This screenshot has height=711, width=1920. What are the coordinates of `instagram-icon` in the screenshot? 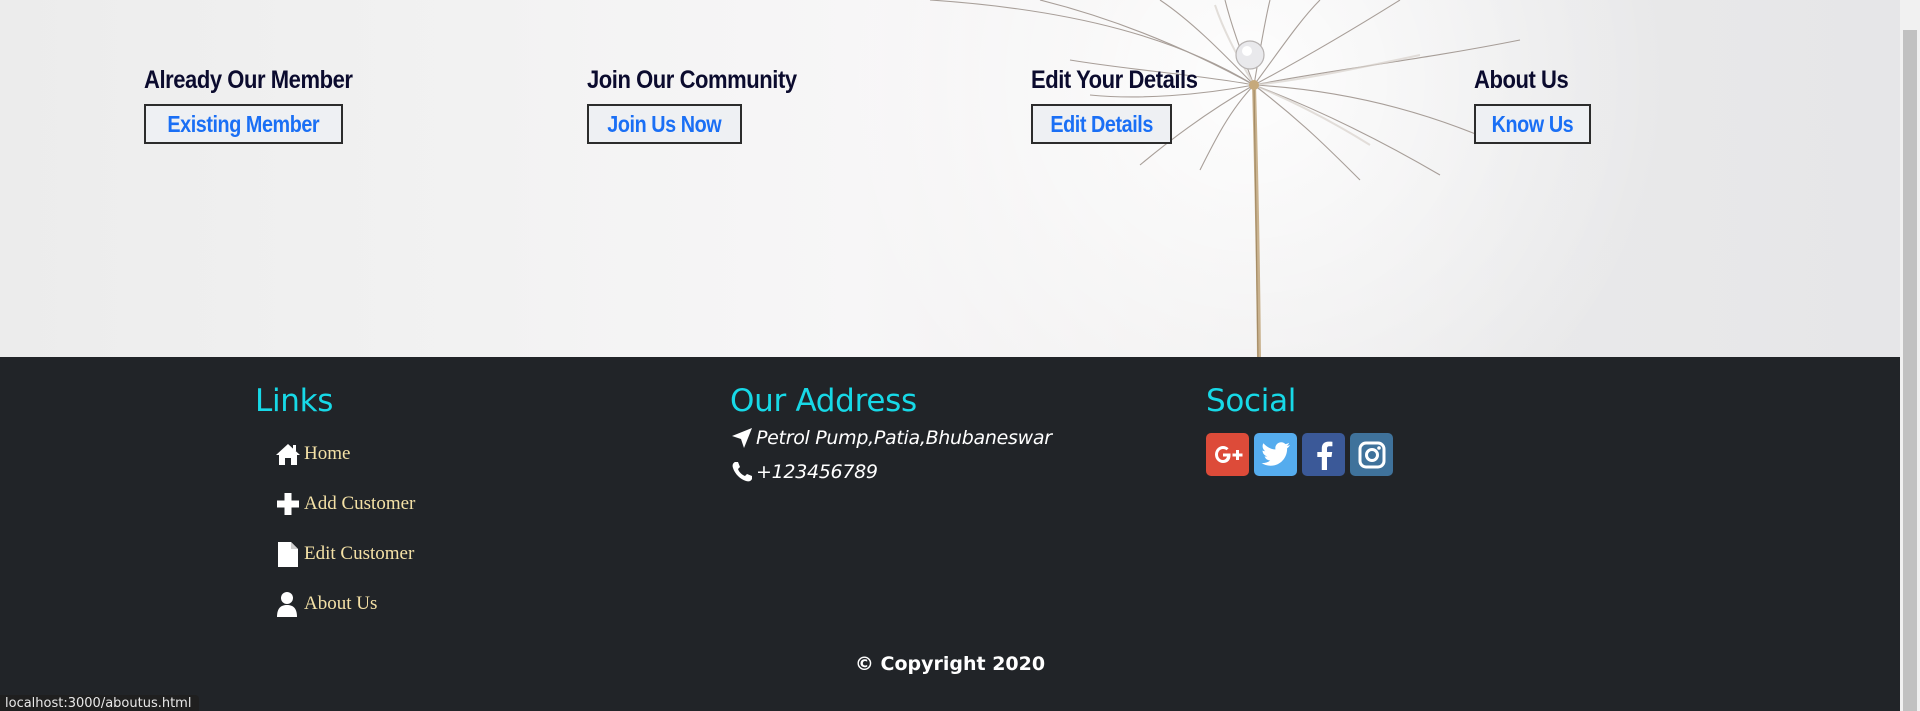 It's located at (1371, 454).